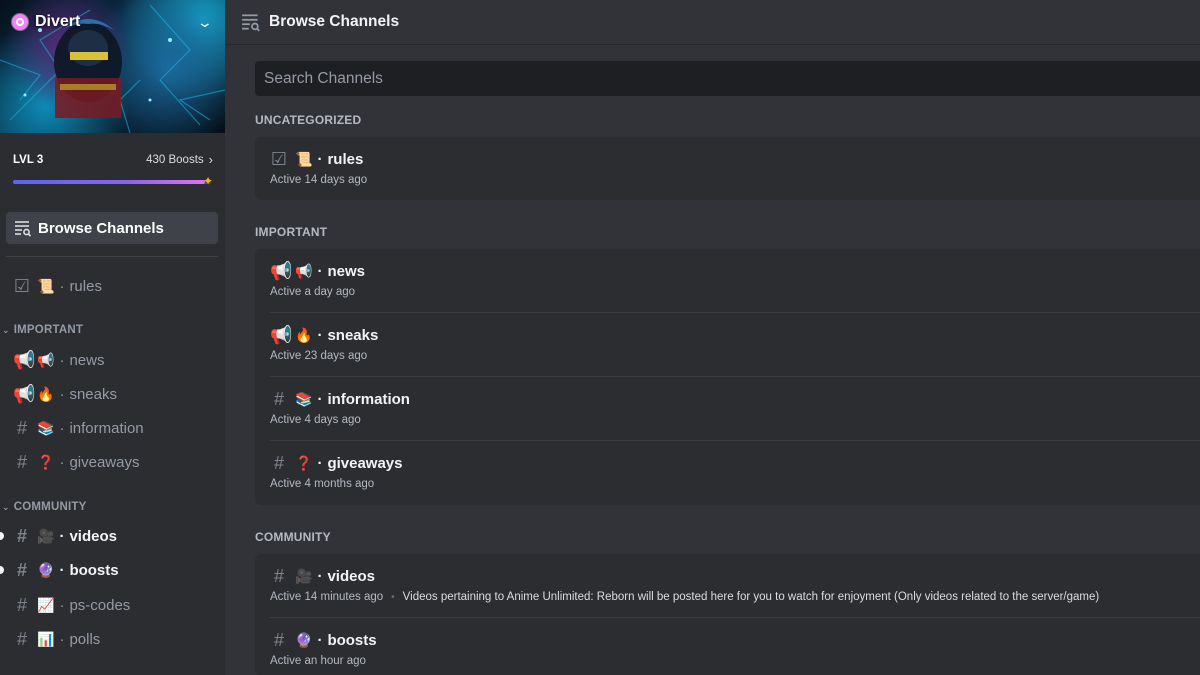 The height and width of the screenshot is (675, 1200). Describe the element at coordinates (46, 604) in the screenshot. I see `chart-emoji-icon: 📈` at that location.